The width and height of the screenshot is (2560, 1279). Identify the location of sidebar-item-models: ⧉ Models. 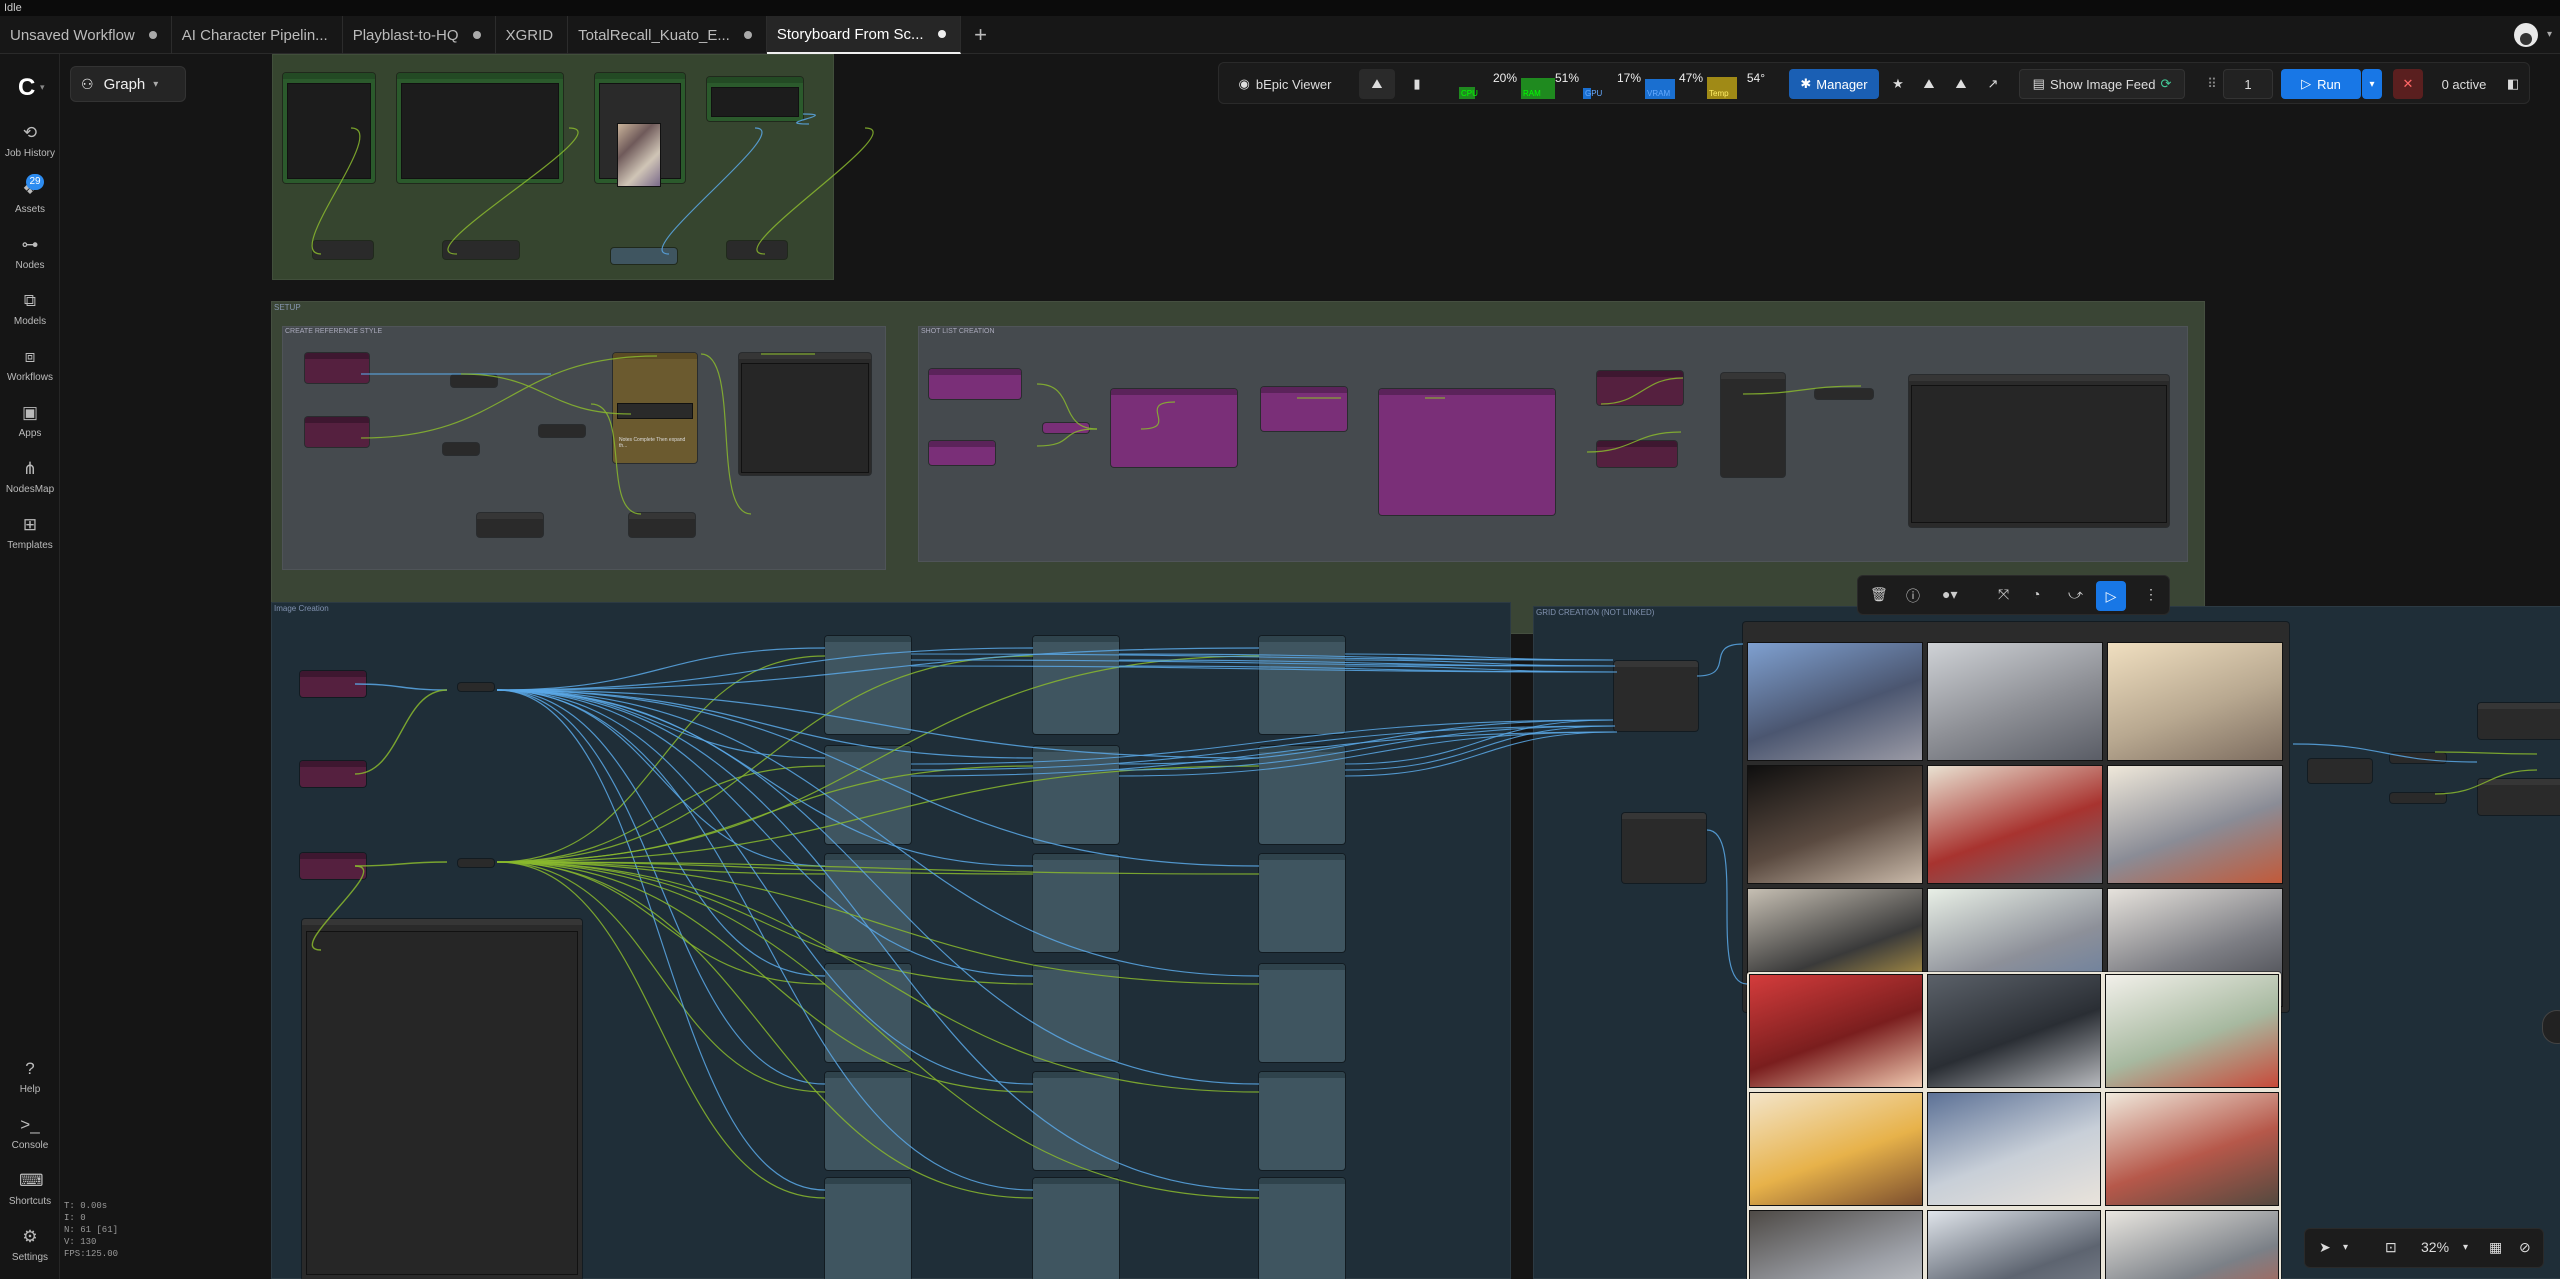
(30, 314).